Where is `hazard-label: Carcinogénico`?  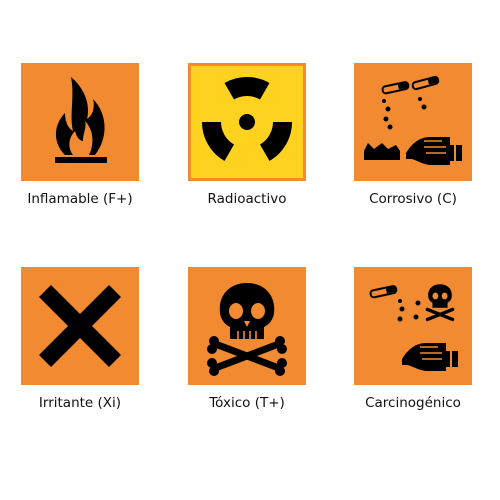
hazard-label: Carcinogénico is located at coordinates (413, 403).